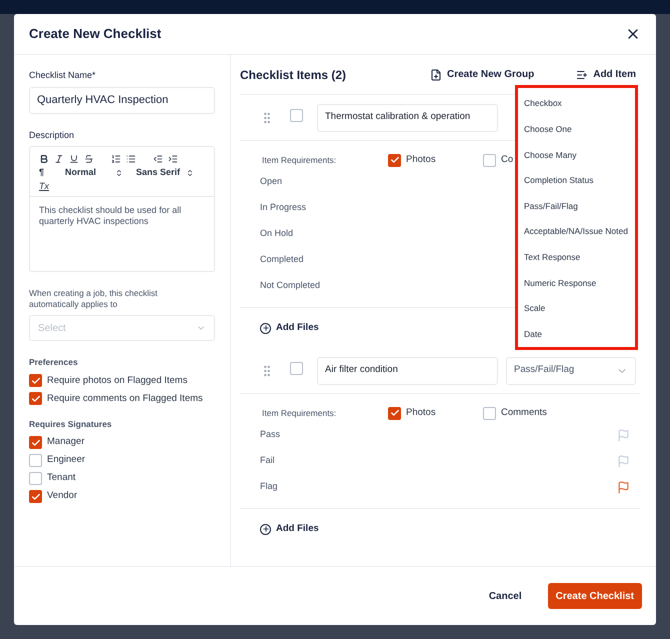 The width and height of the screenshot is (670, 639). I want to click on indent-icon, so click(173, 159).